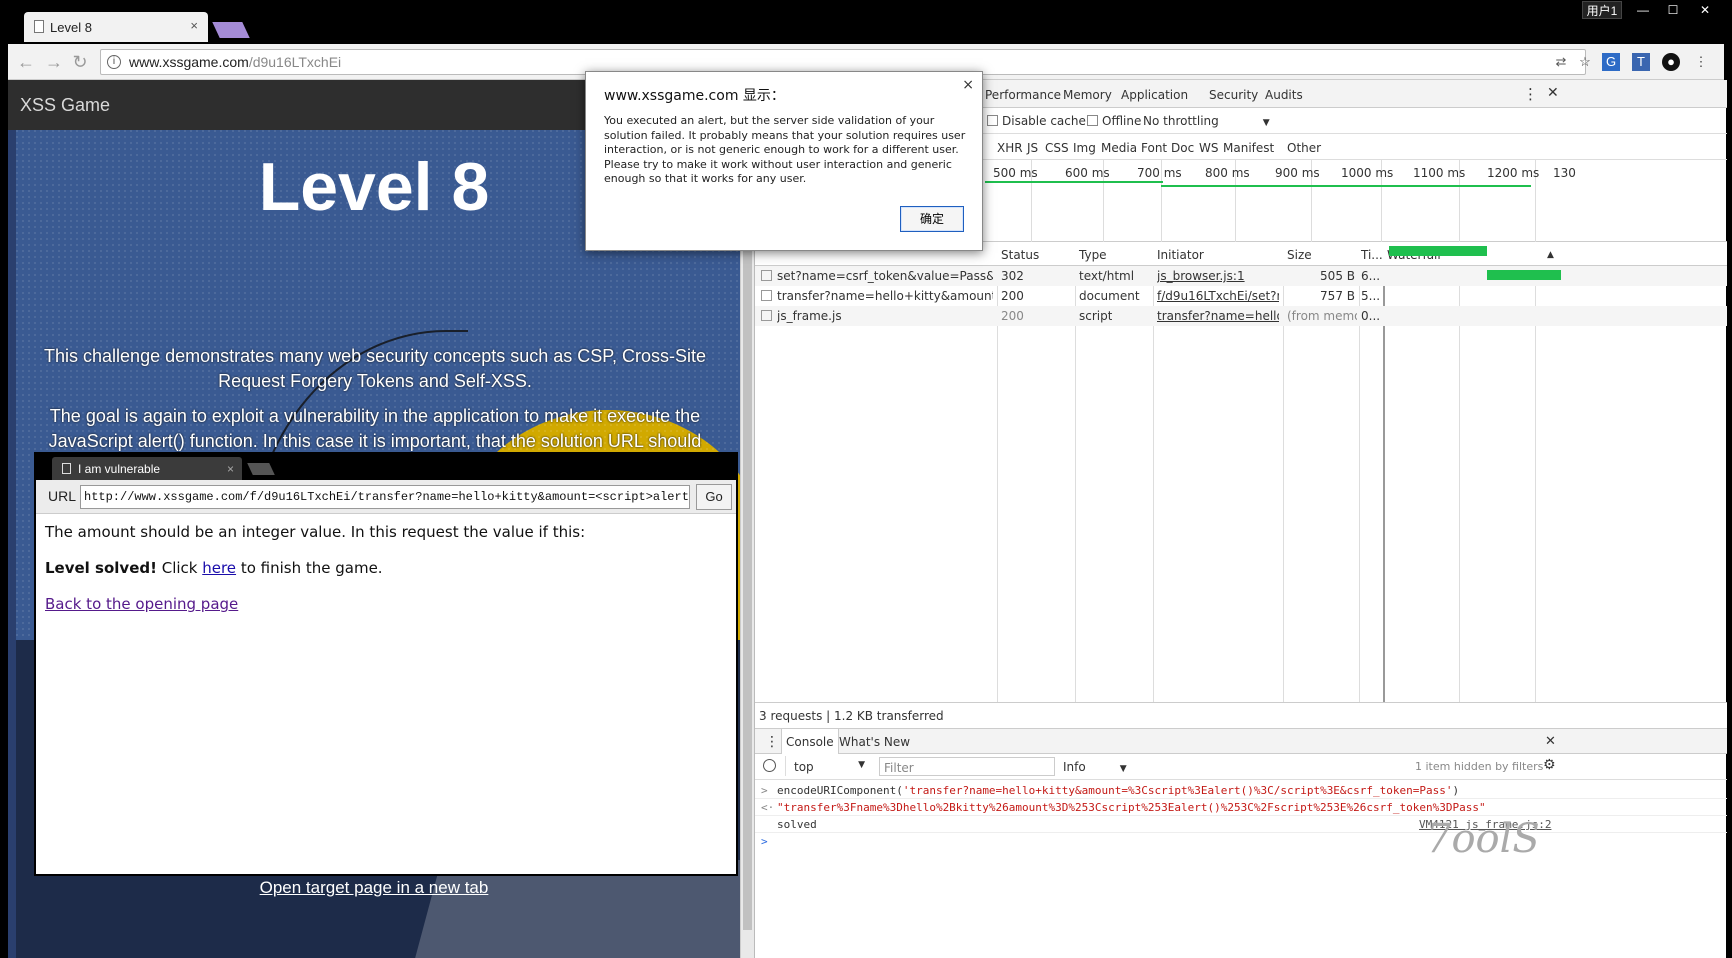 The height and width of the screenshot is (958, 1732). I want to click on console-filter-input: Filter, so click(967, 766).